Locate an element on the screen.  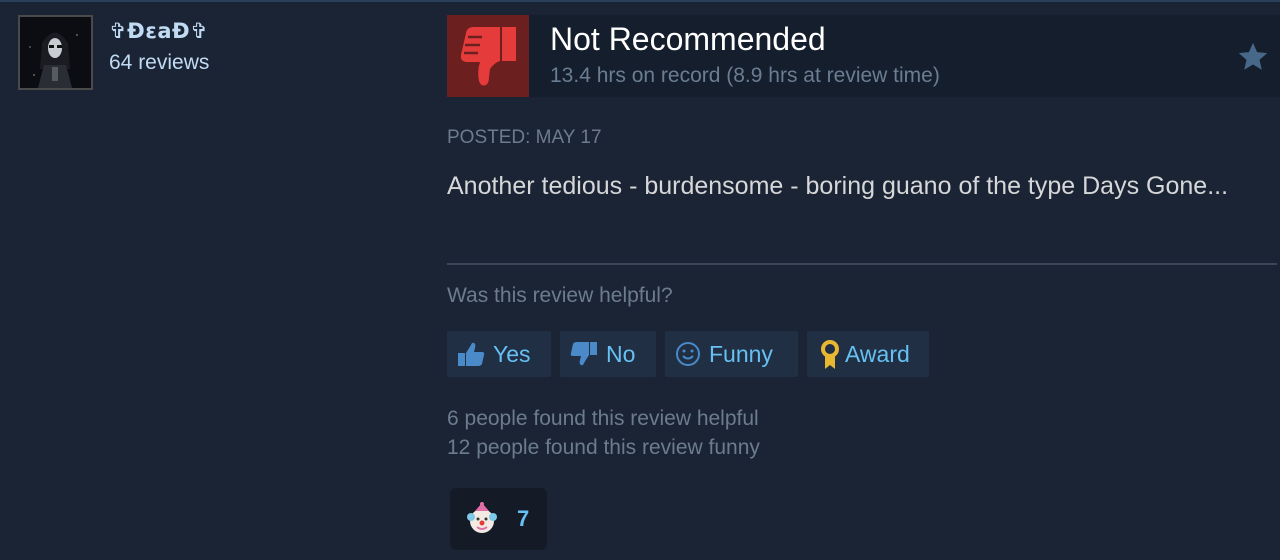
top-border is located at coordinates (640, 1).